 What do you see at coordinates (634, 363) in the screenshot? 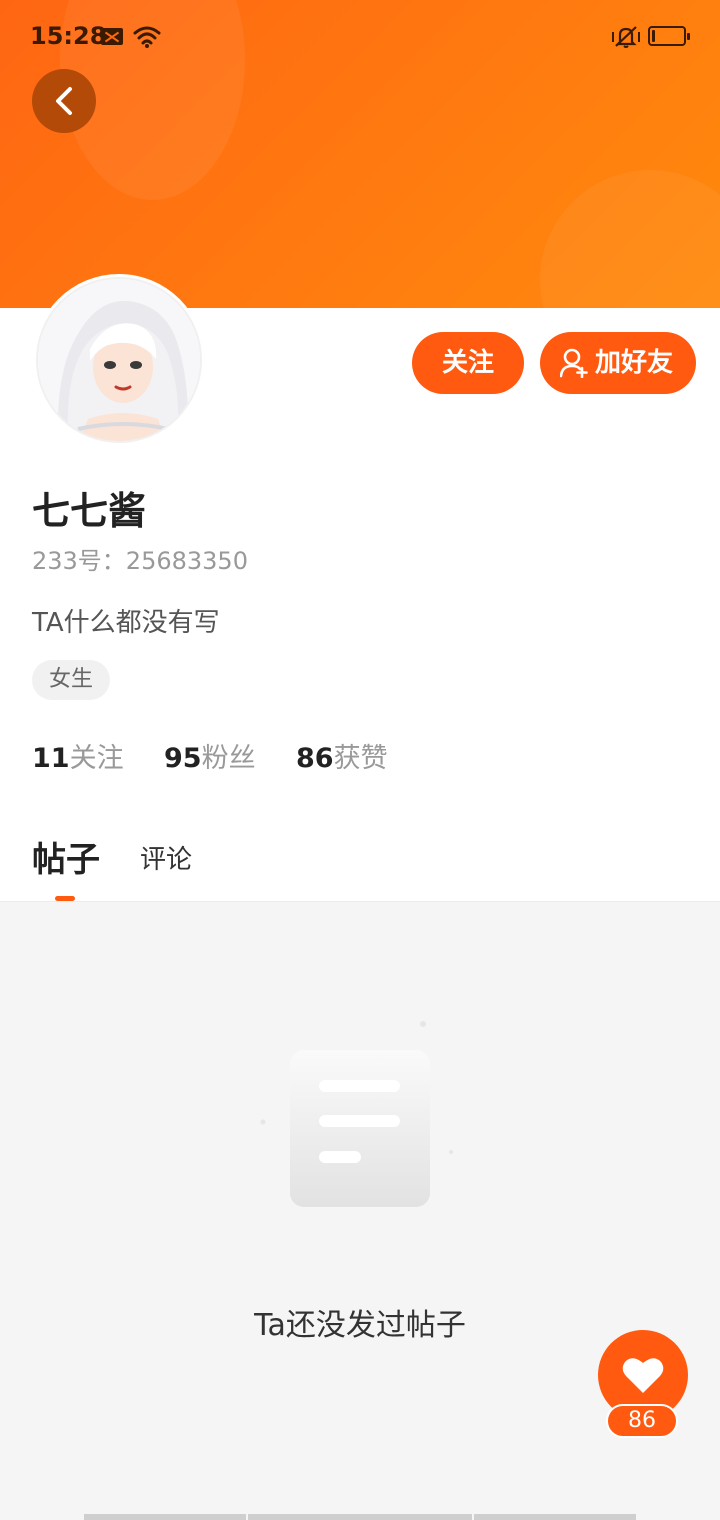
I see `add-friend-label: 加好友` at bounding box center [634, 363].